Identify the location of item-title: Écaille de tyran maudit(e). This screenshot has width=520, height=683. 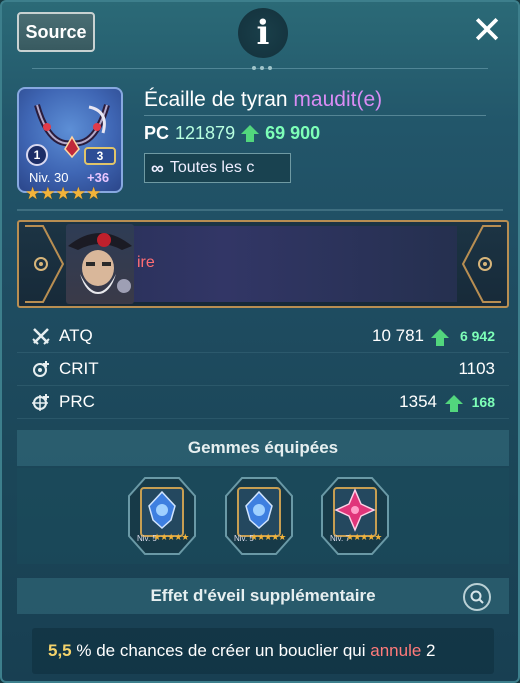
(263, 99).